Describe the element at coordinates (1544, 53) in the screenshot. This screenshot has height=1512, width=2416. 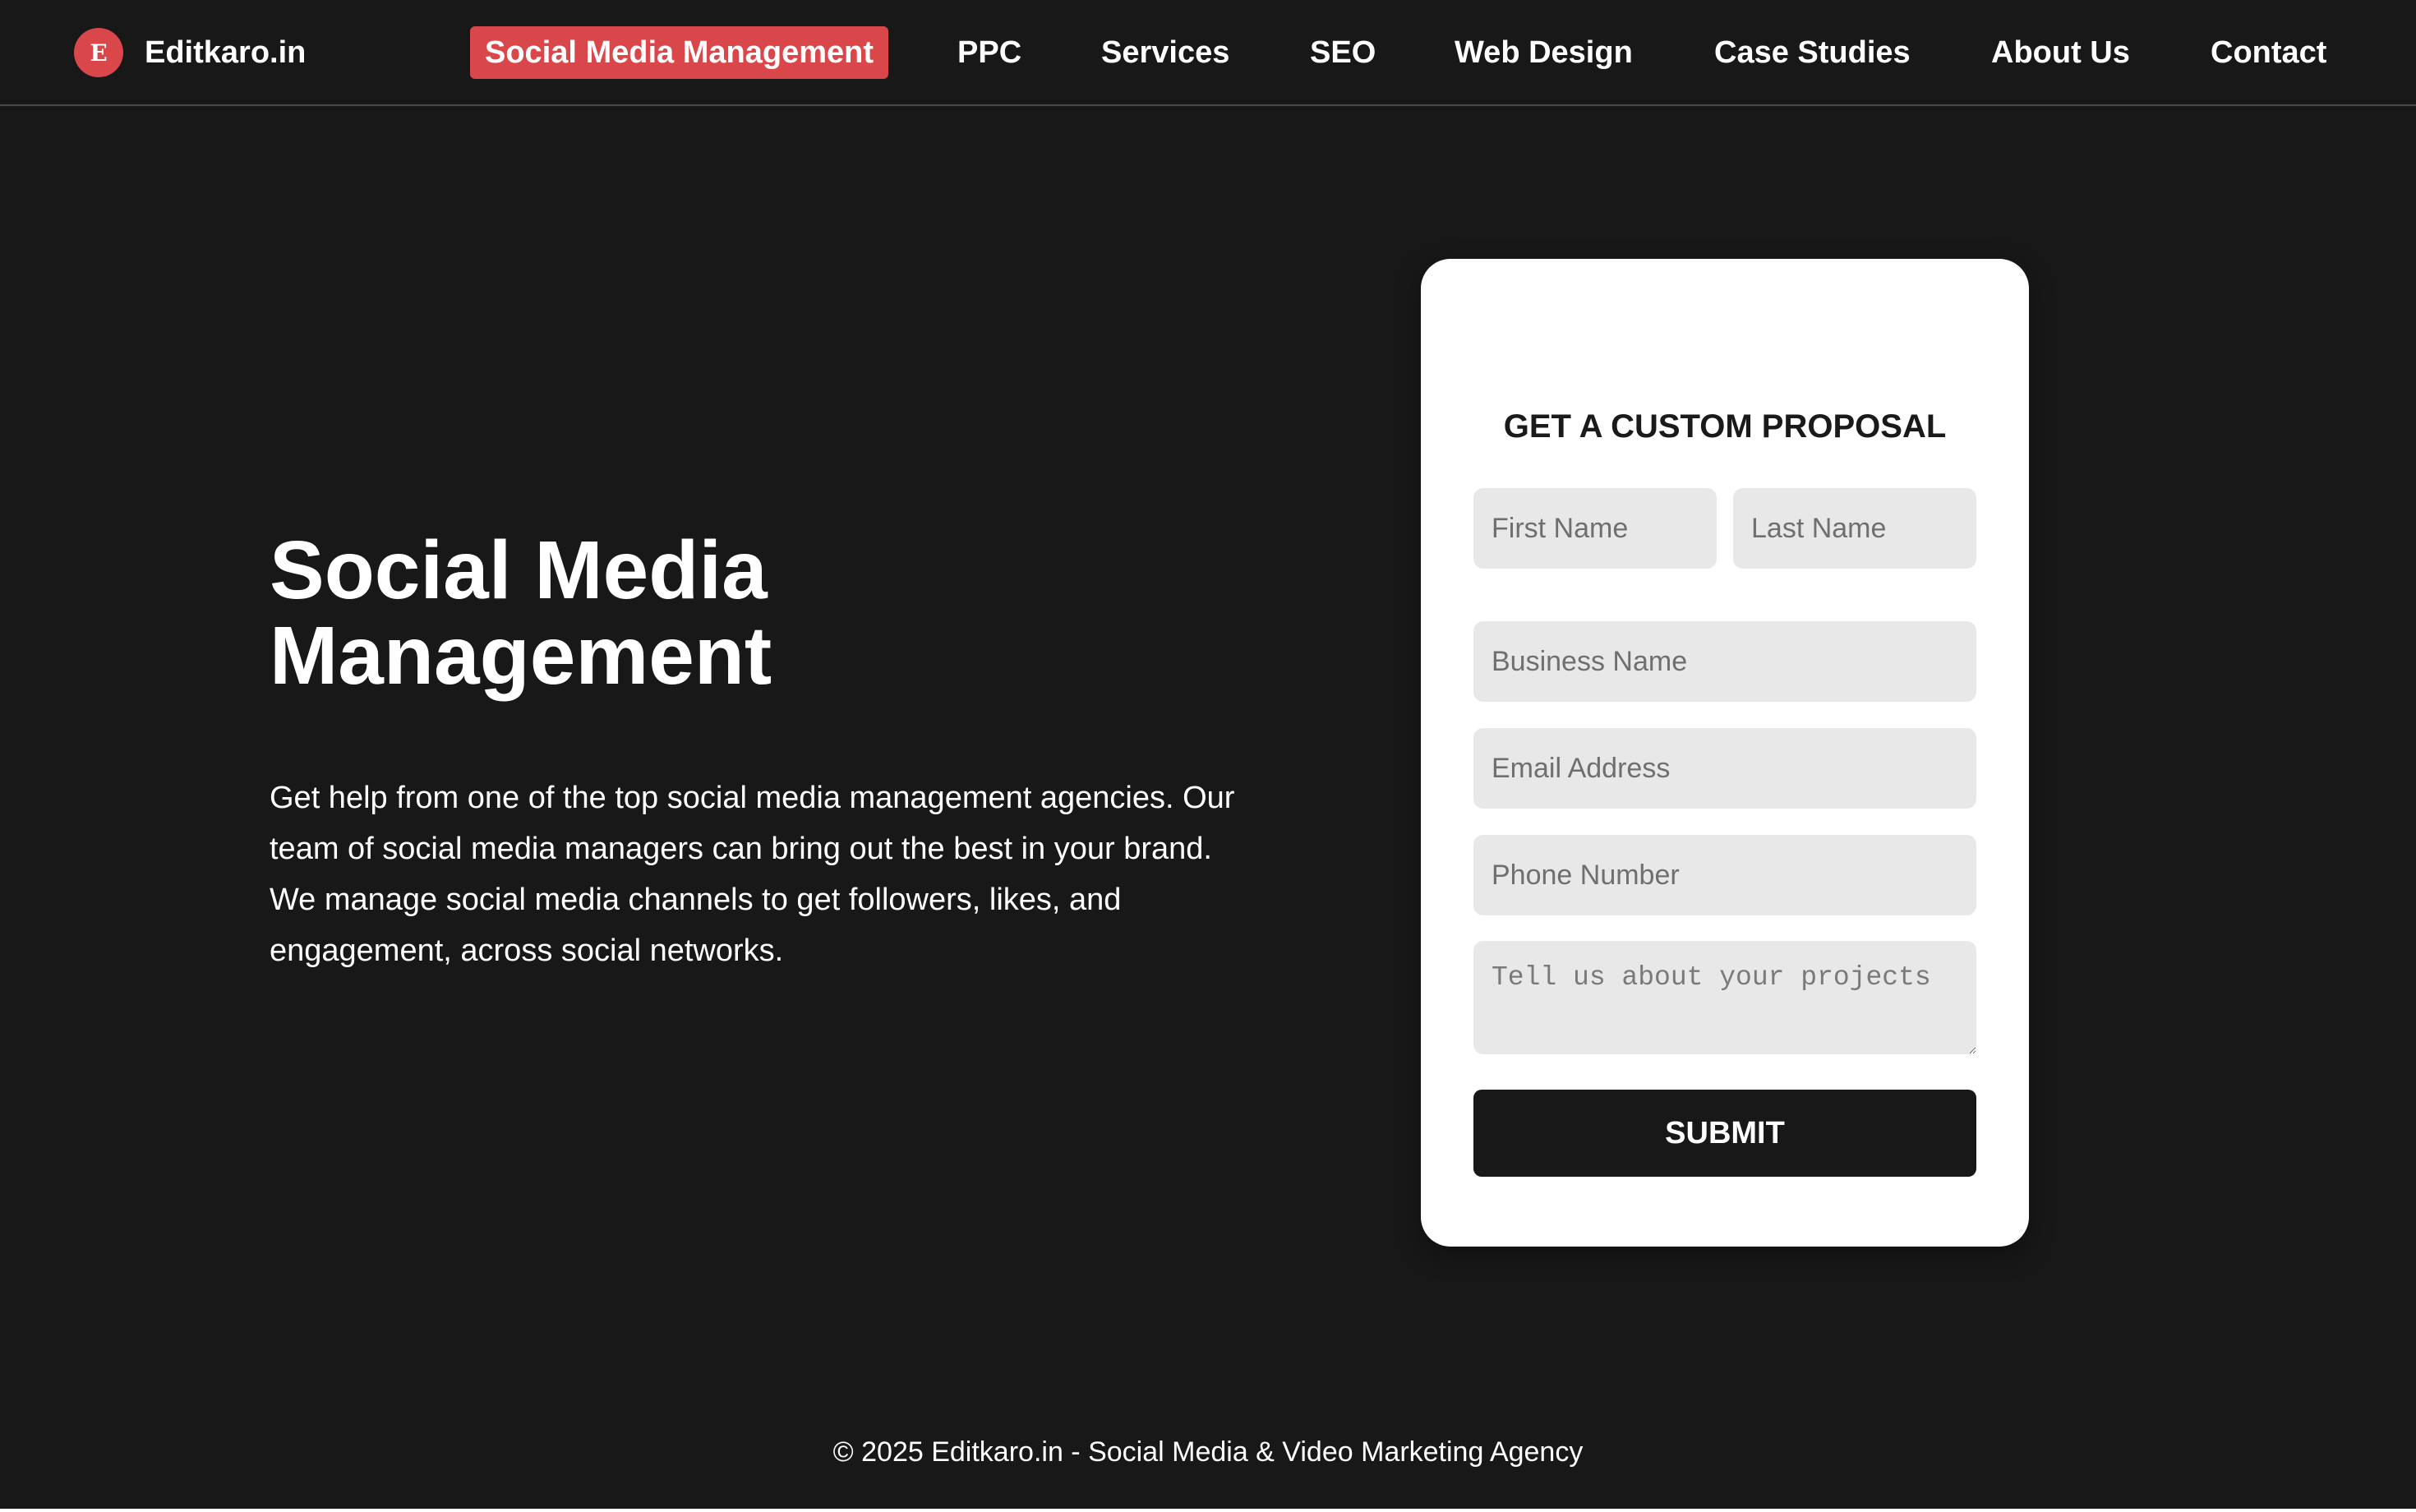
I see `nav-item-web-design: Web Design` at that location.